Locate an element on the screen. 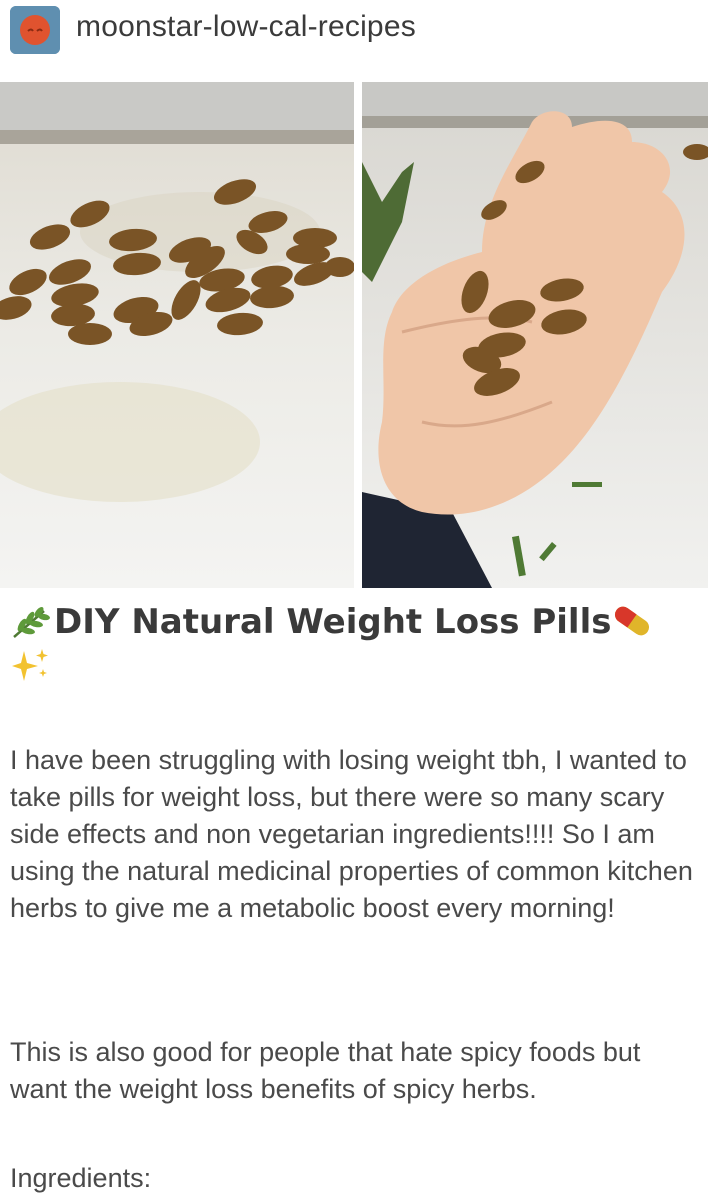 This screenshot has width=708, height=1200. herb-icon is located at coordinates (32, 623).